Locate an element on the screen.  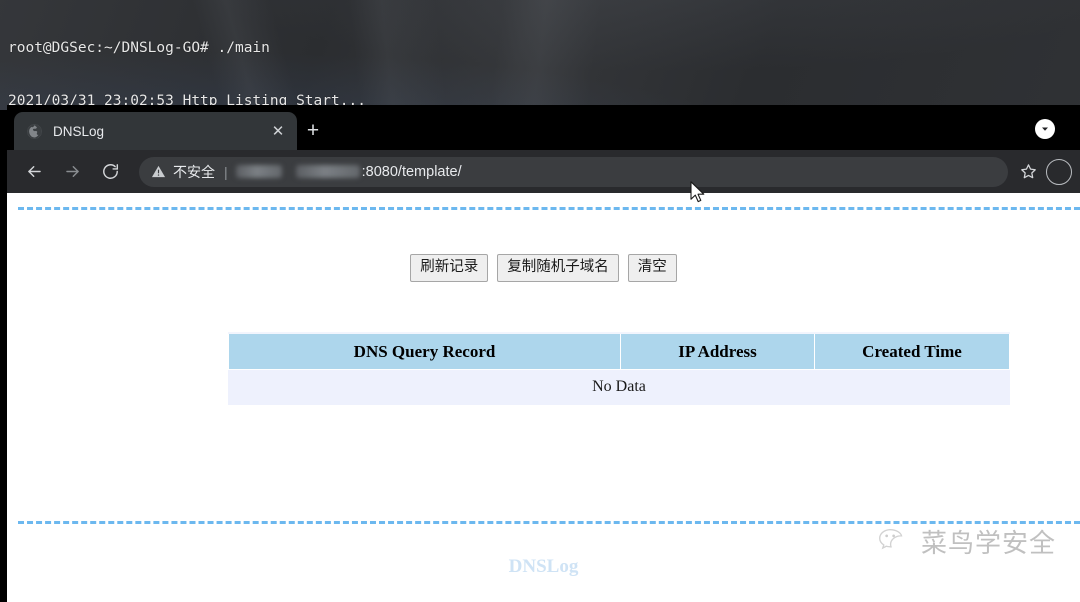
table-row: No Data is located at coordinates (619, 387).